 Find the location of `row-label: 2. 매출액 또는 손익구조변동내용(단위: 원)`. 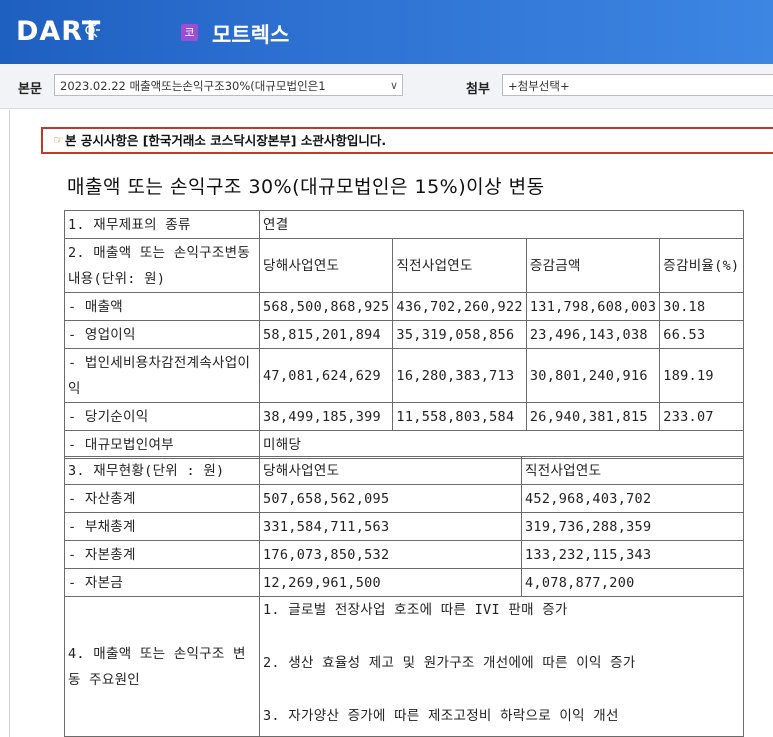

row-label: 2. 매출액 또는 손익구조변동내용(단위: 원) is located at coordinates (162, 265).